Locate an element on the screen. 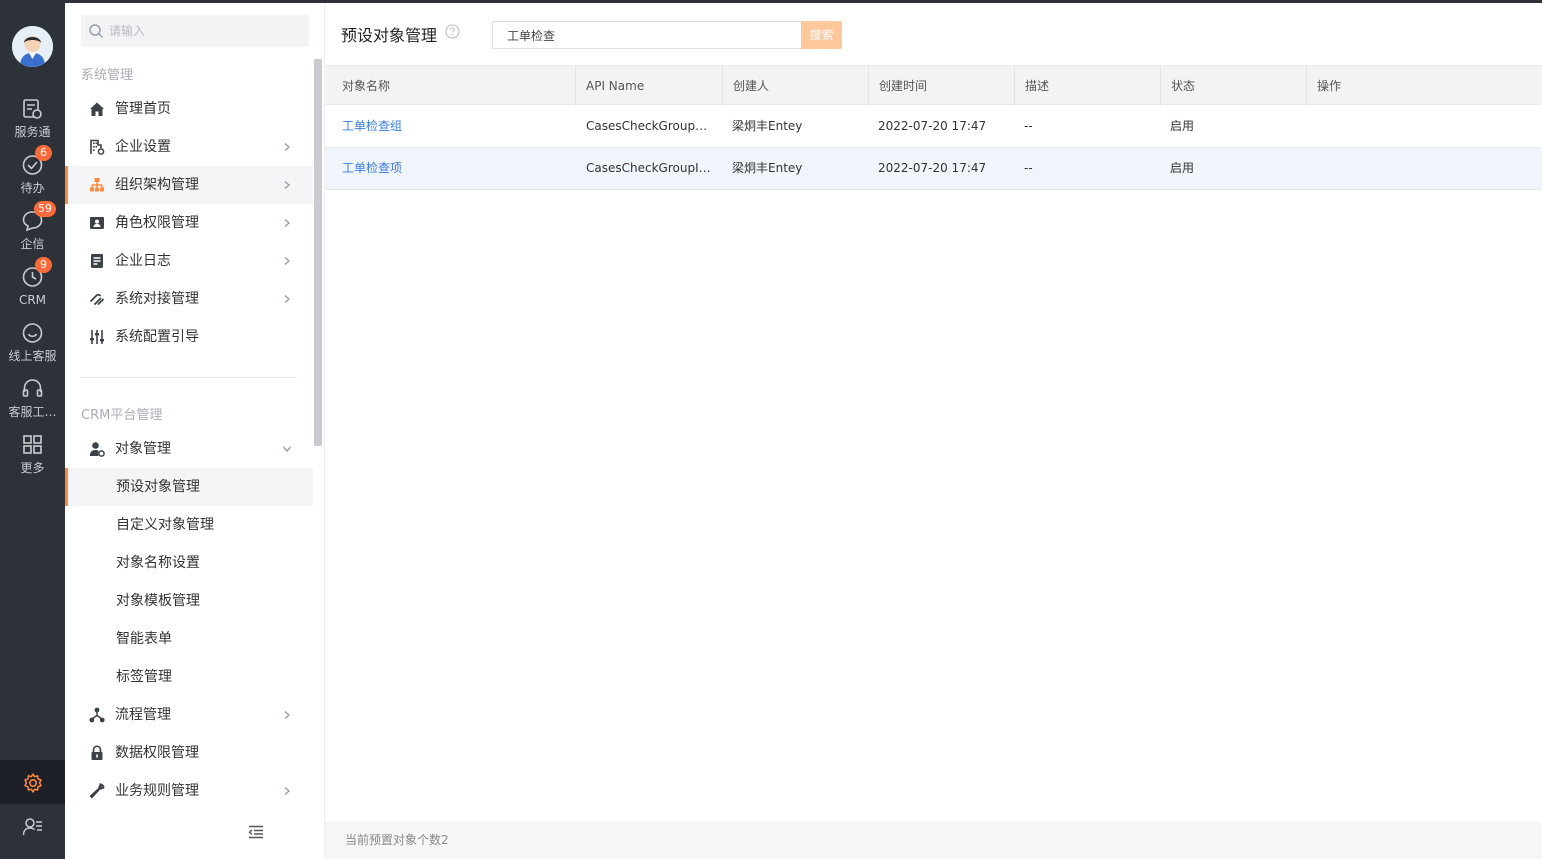 The image size is (1542, 859). flow-icon is located at coordinates (97, 715).